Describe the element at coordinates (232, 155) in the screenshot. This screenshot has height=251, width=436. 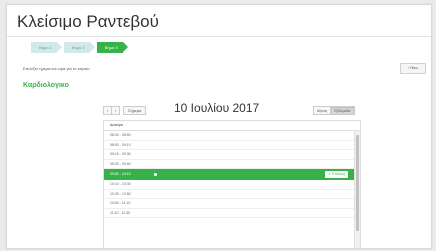
I see `time-slot: 09:10 - 09:30` at that location.